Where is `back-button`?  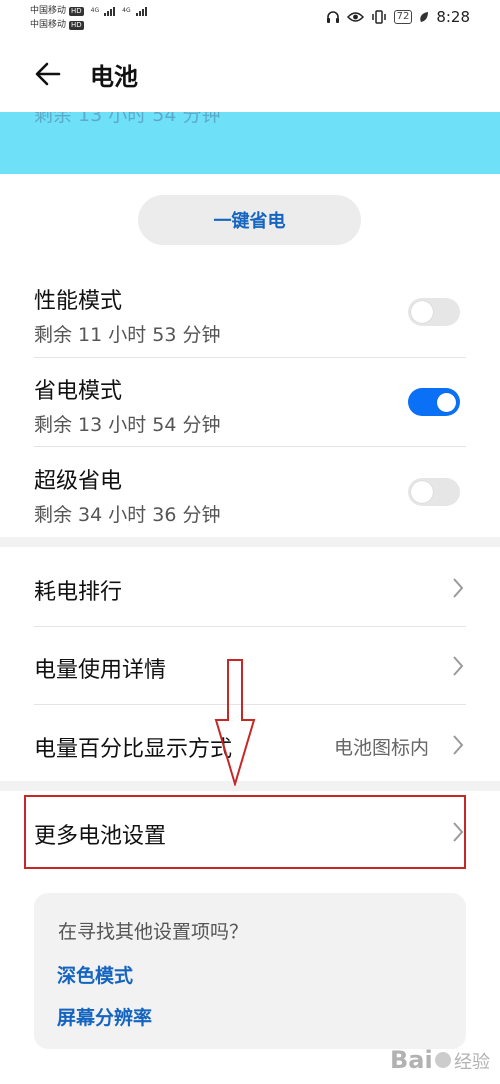
back-button is located at coordinates (50, 74).